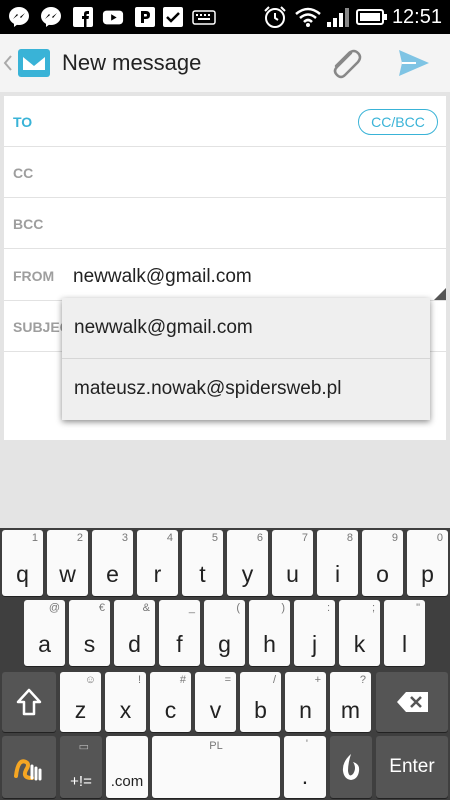 This screenshot has width=450, height=800. Describe the element at coordinates (215, 710) in the screenshot. I see `key-label: v` at that location.